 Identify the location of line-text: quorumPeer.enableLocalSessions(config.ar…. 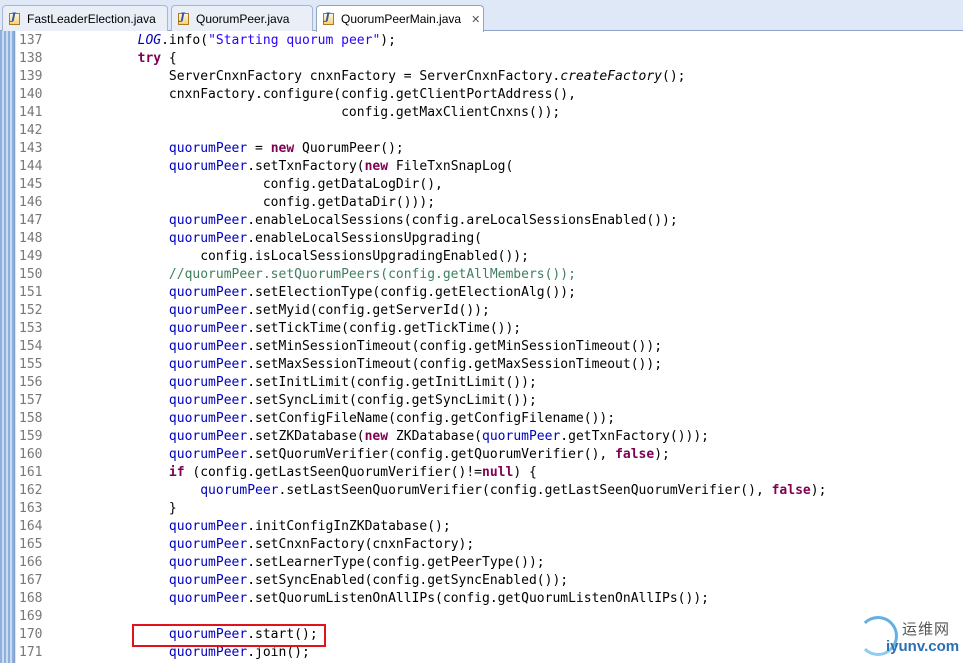
(376, 221).